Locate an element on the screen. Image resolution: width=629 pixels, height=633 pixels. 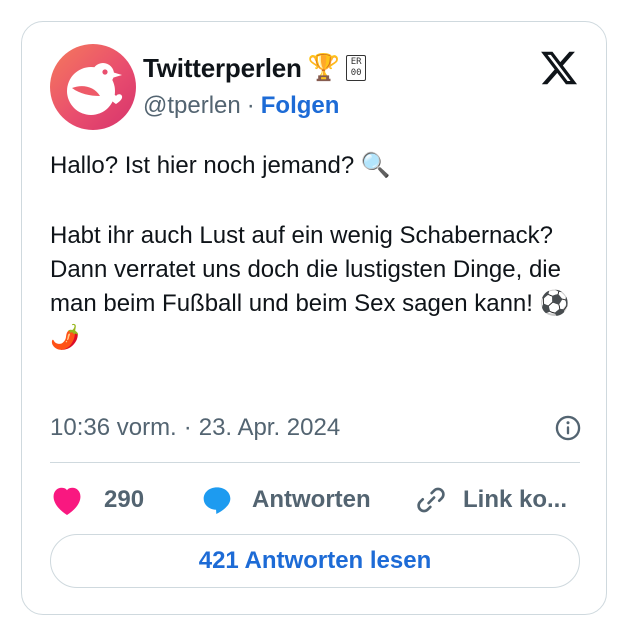
author-display-name: Twitterperlen is located at coordinates (222, 68).